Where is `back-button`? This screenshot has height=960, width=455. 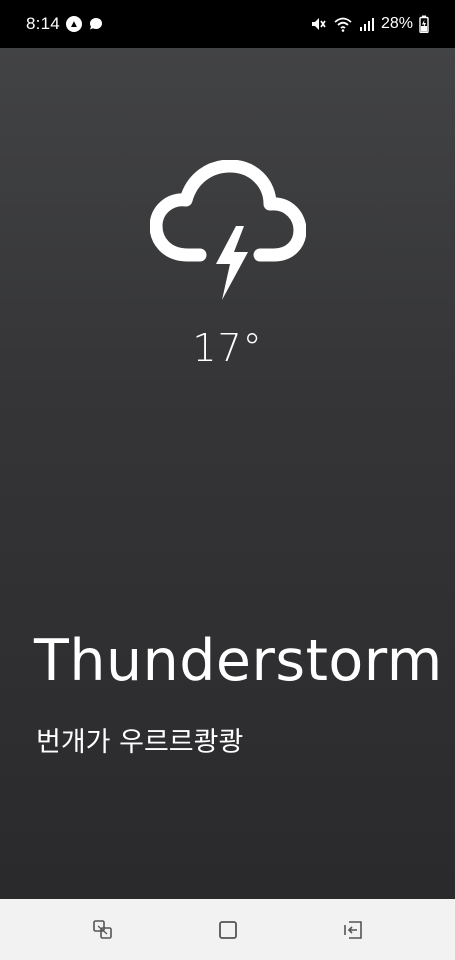 back-button is located at coordinates (353, 930).